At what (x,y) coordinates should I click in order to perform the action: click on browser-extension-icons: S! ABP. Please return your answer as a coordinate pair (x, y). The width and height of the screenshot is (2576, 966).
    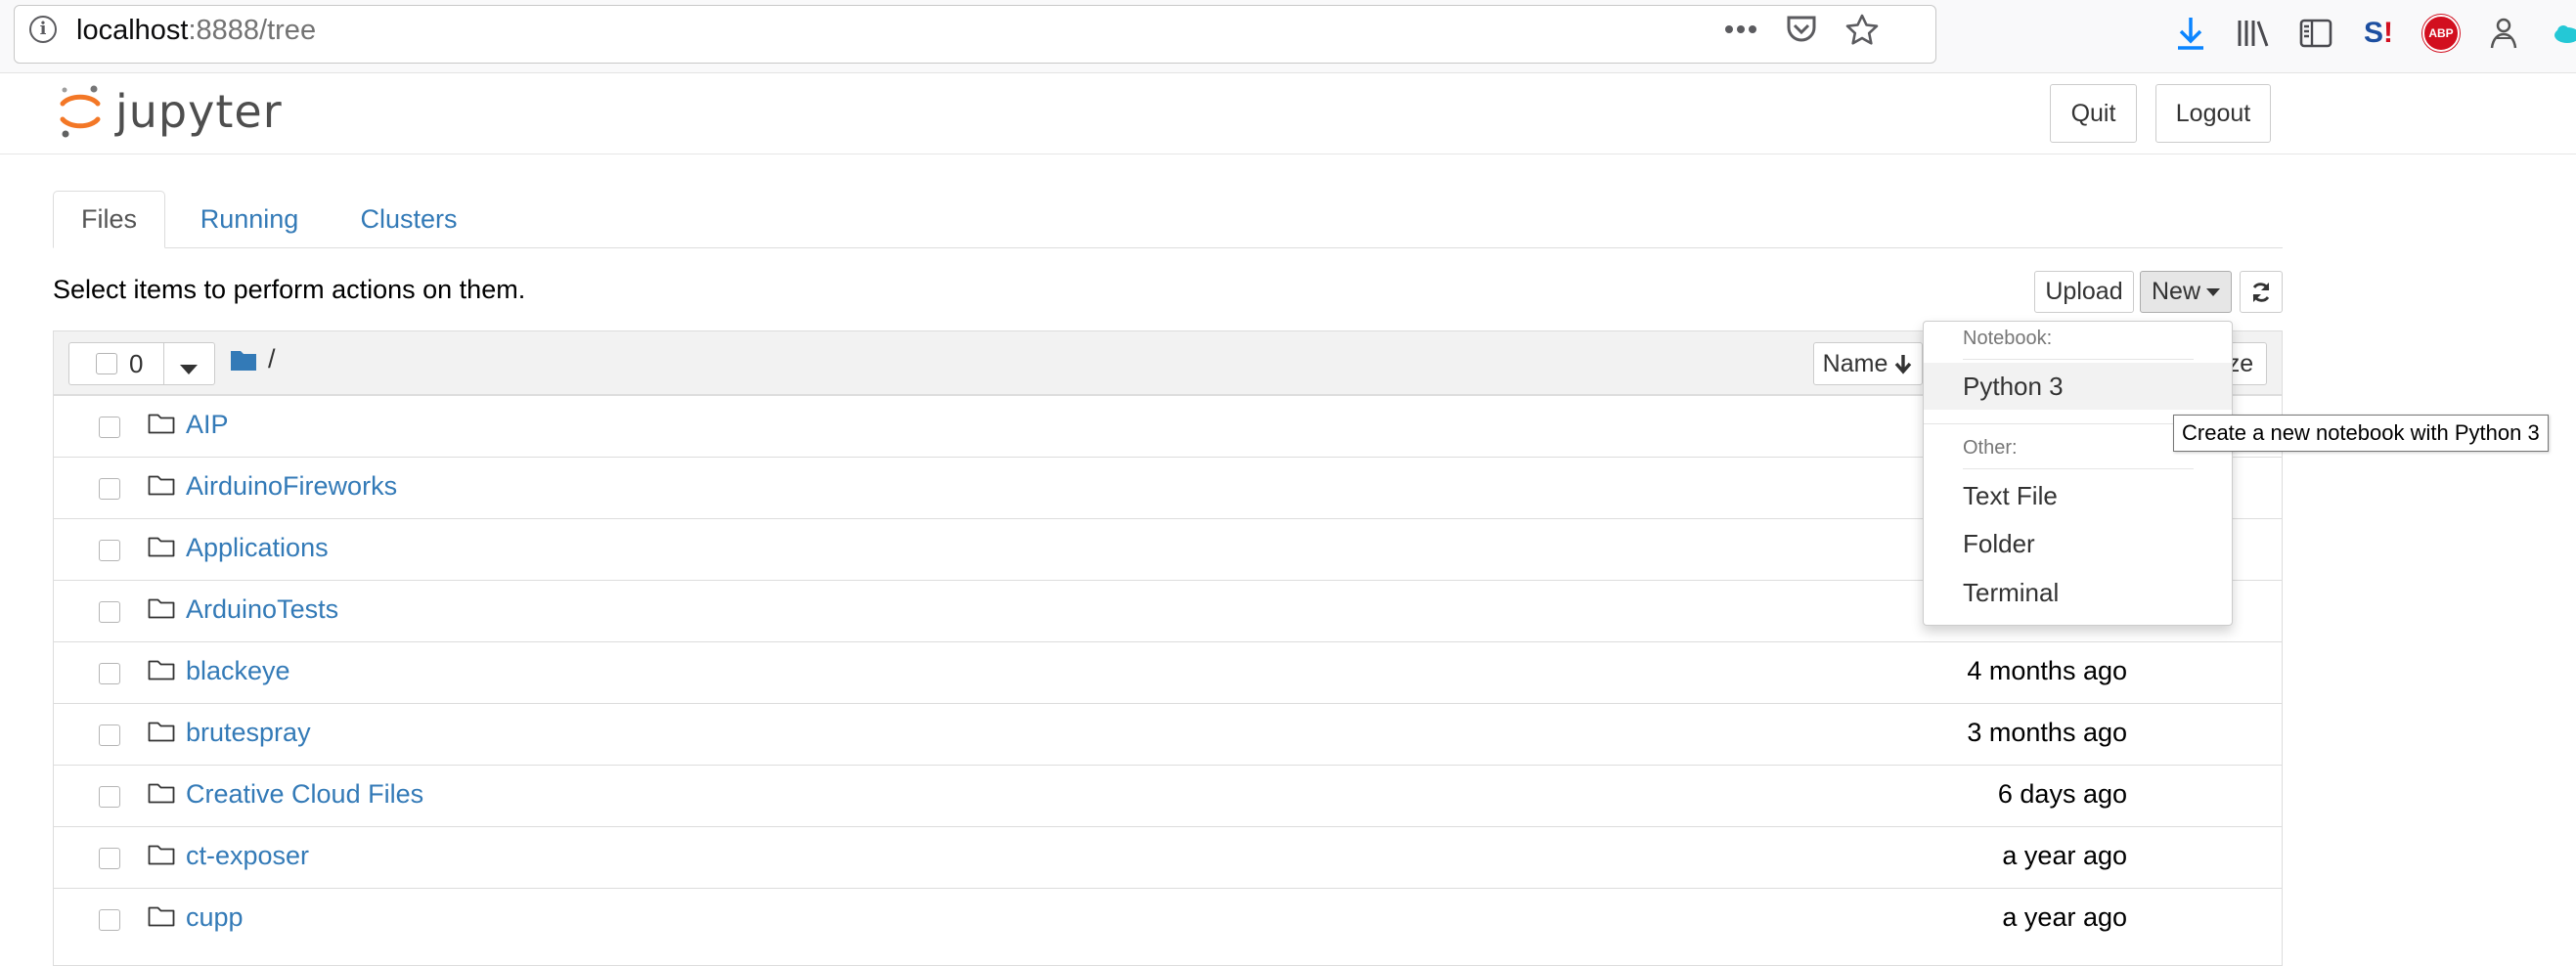
    Looking at the image, I should click on (2373, 33).